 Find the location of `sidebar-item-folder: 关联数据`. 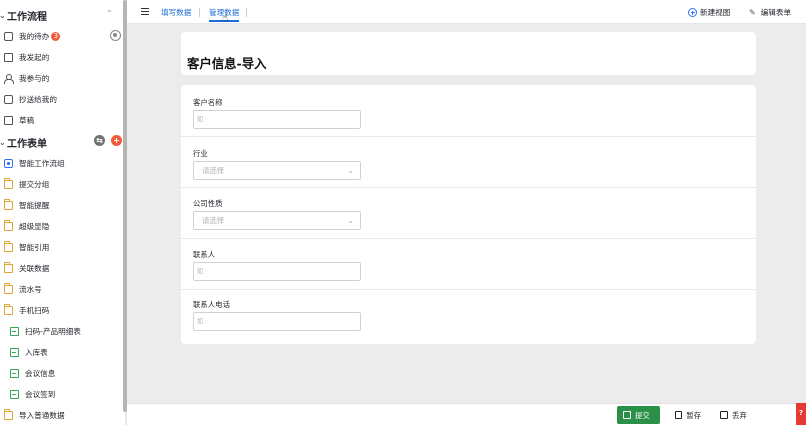

sidebar-item-folder: 关联数据 is located at coordinates (26, 268).